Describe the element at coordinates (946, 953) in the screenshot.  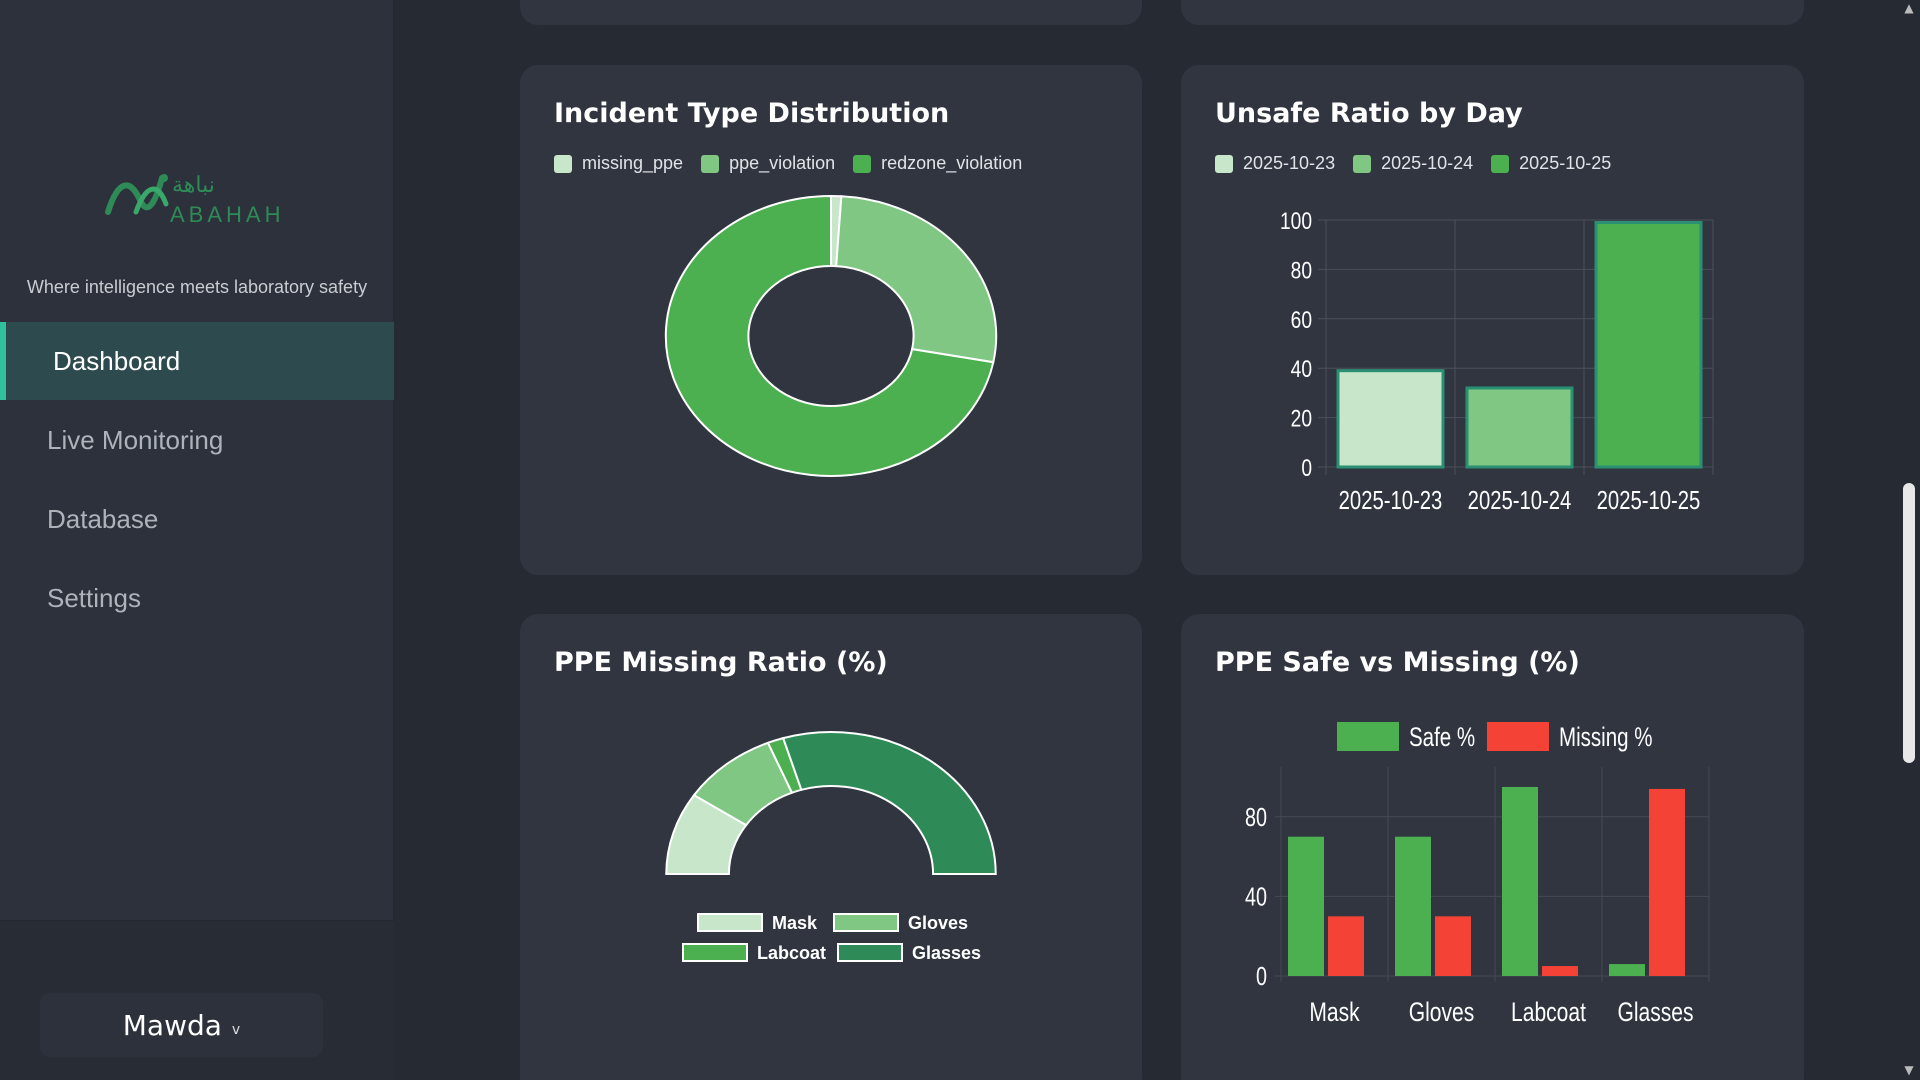
I see `legend-label: Glasses` at that location.